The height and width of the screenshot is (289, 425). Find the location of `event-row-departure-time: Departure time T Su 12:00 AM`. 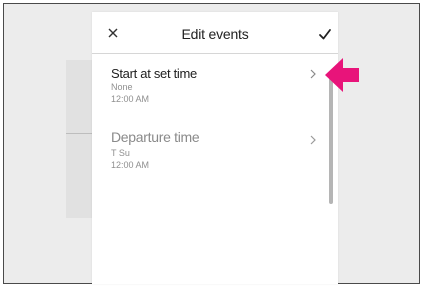

event-row-departure-time: Departure time T Su 12:00 AM is located at coordinates (209, 159).